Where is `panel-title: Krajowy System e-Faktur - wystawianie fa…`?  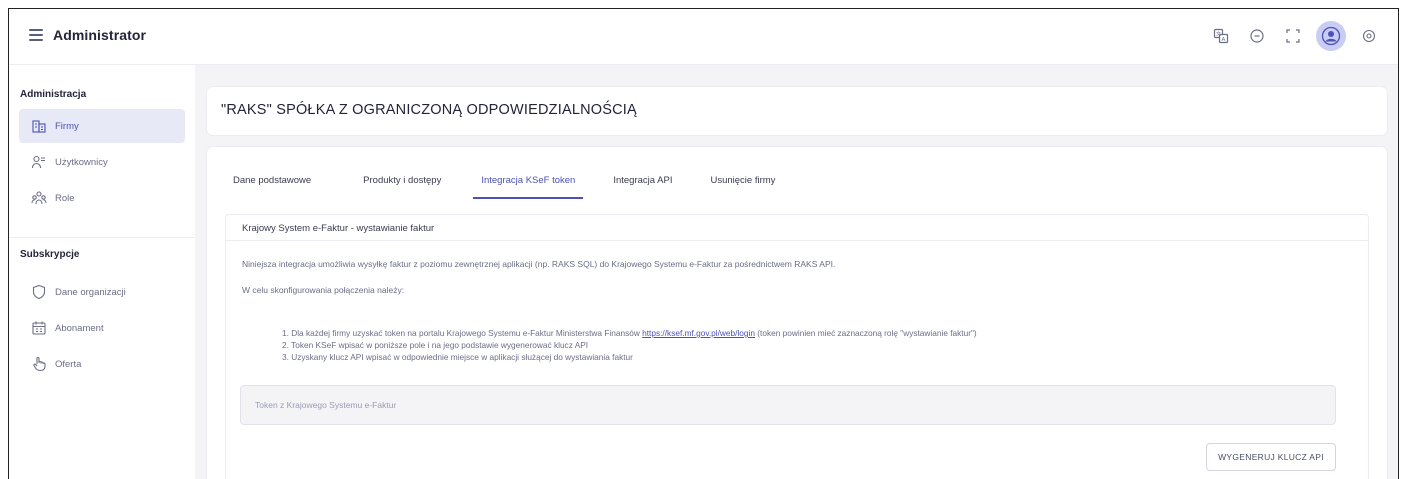
panel-title: Krajowy System e-Faktur - wystawianie fa… is located at coordinates (797, 228).